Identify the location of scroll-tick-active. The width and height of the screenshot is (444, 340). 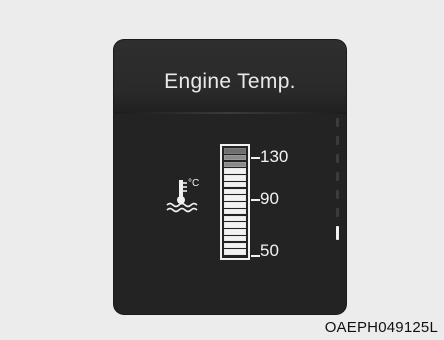
(337, 233).